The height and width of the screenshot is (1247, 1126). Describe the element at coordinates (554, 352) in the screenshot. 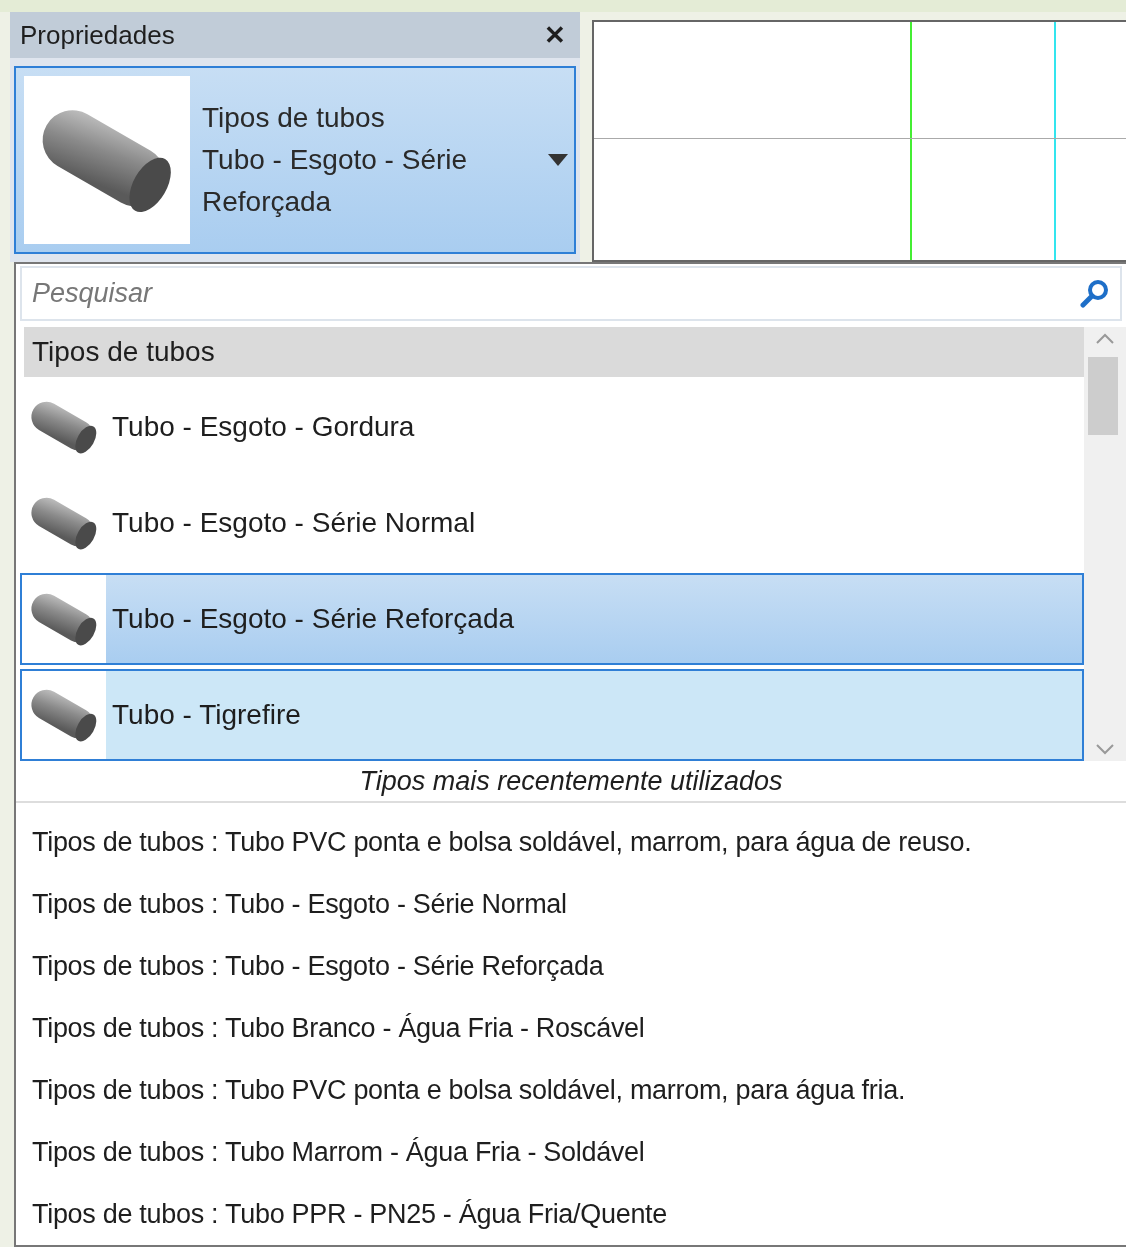

I see `category-header: Tipos de tubos` at that location.